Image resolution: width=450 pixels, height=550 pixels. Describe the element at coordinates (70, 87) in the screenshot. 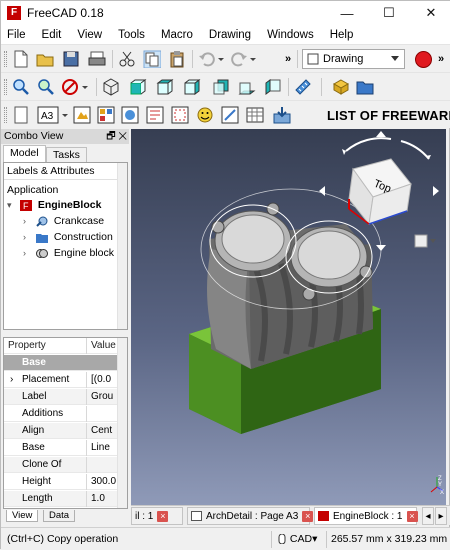

I see `draw-style-icon` at that location.